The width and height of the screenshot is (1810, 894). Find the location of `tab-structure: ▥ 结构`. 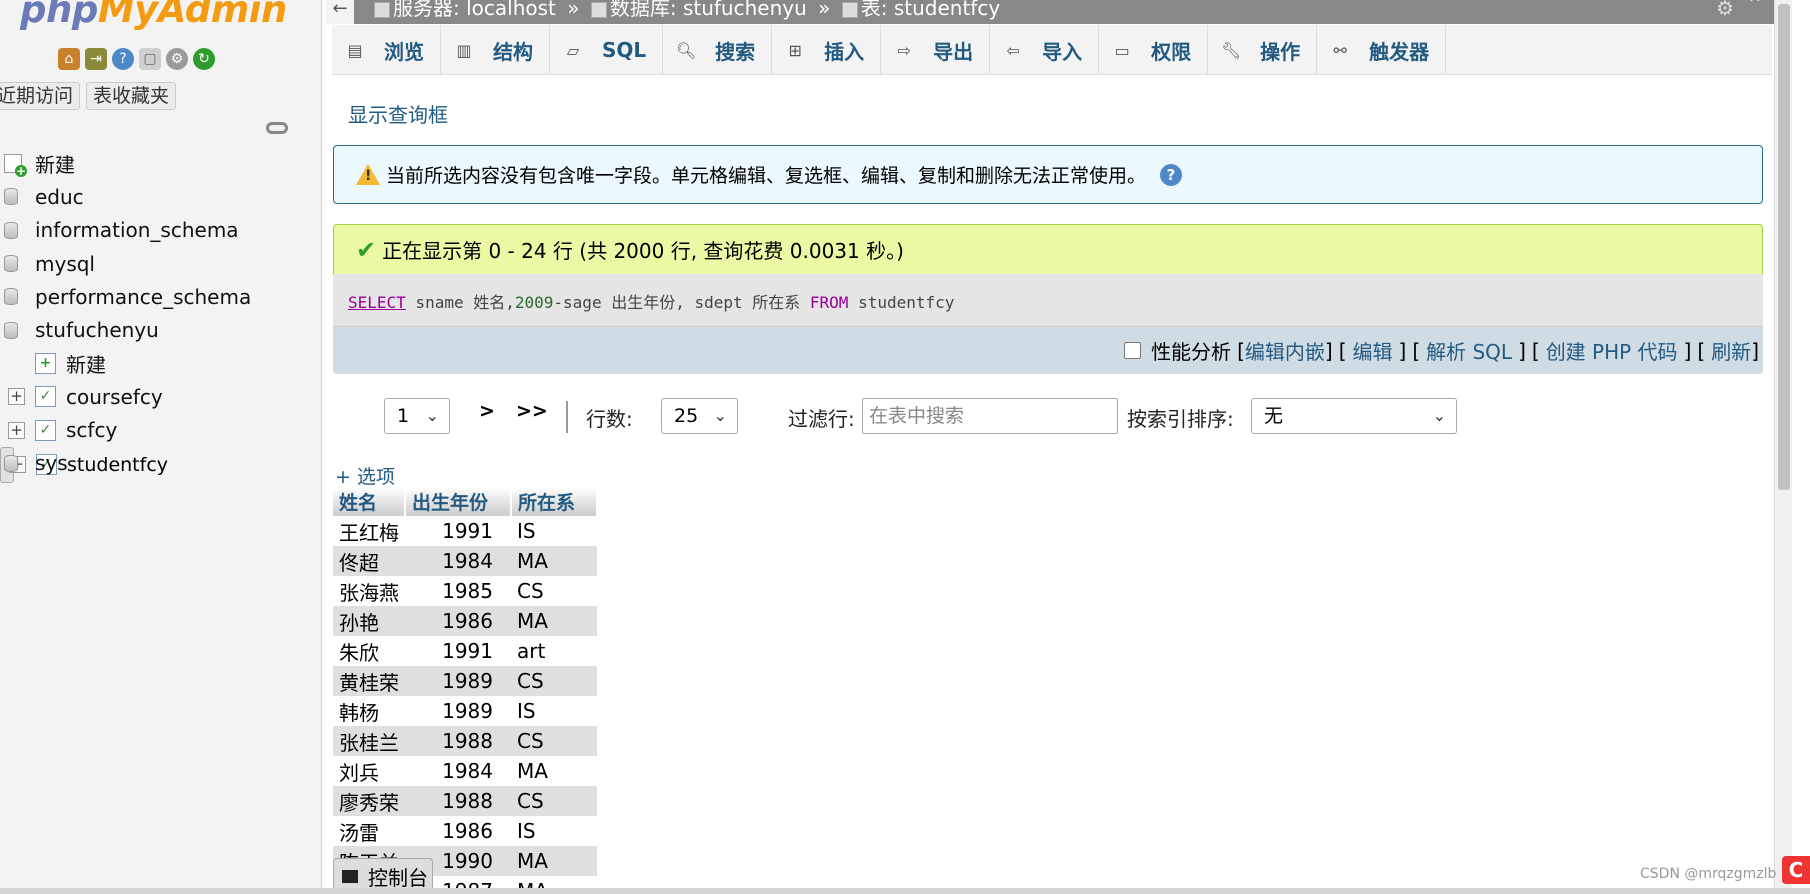

tab-structure: ▥ 结构 is located at coordinates (495, 50).